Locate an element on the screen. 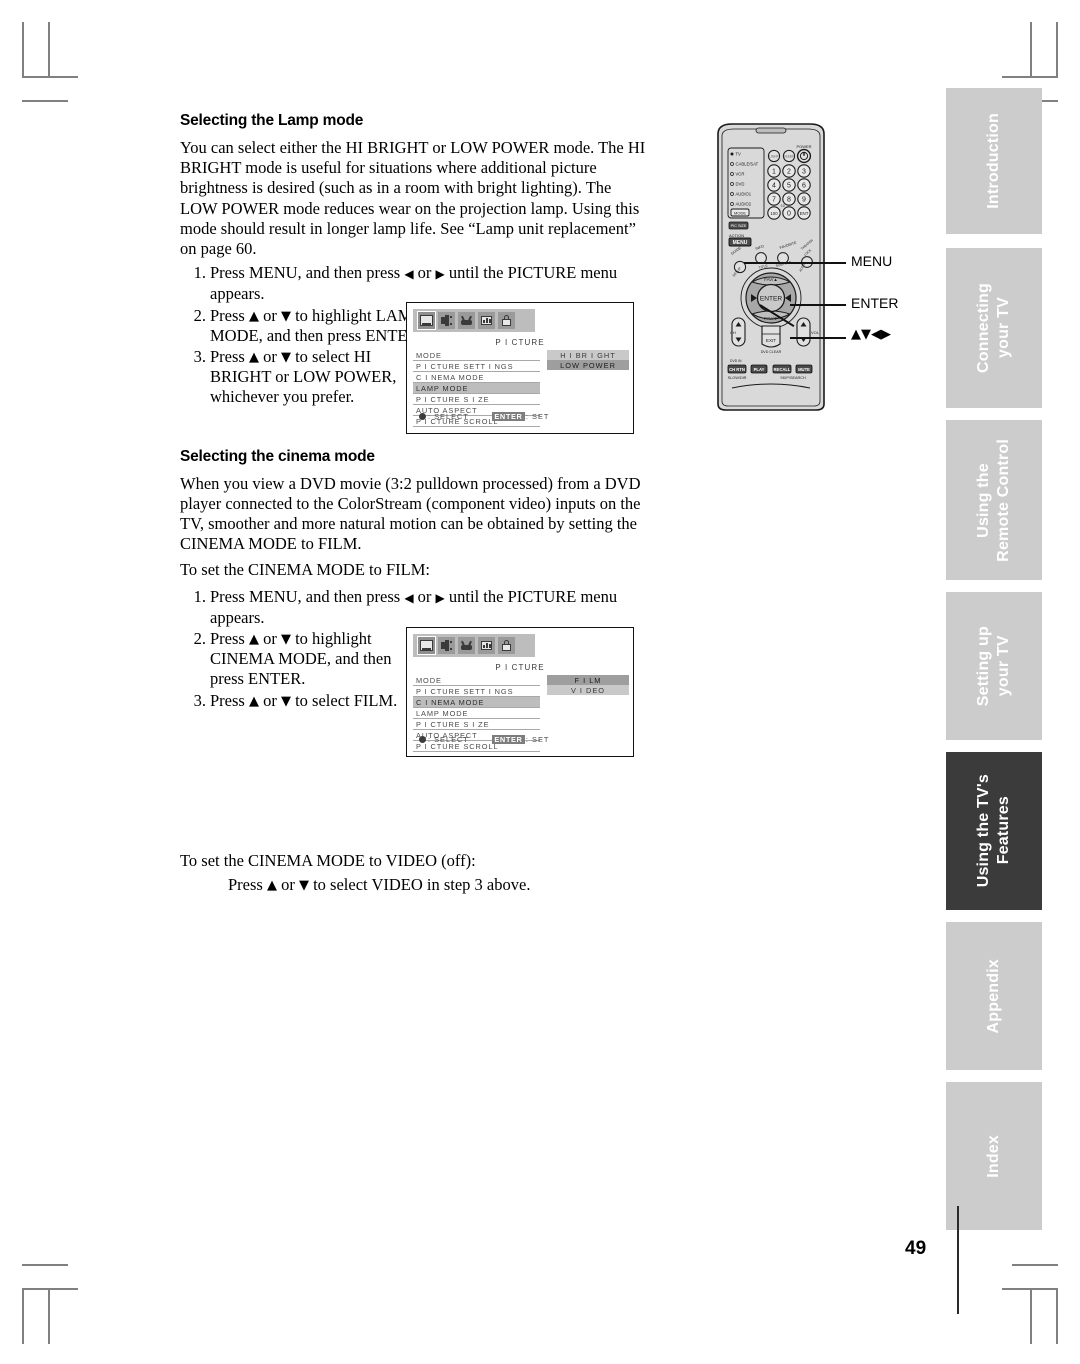 Image resolution: width=1080 pixels, height=1364 pixels. svg-text: 1 is located at coordinates (774, 171).